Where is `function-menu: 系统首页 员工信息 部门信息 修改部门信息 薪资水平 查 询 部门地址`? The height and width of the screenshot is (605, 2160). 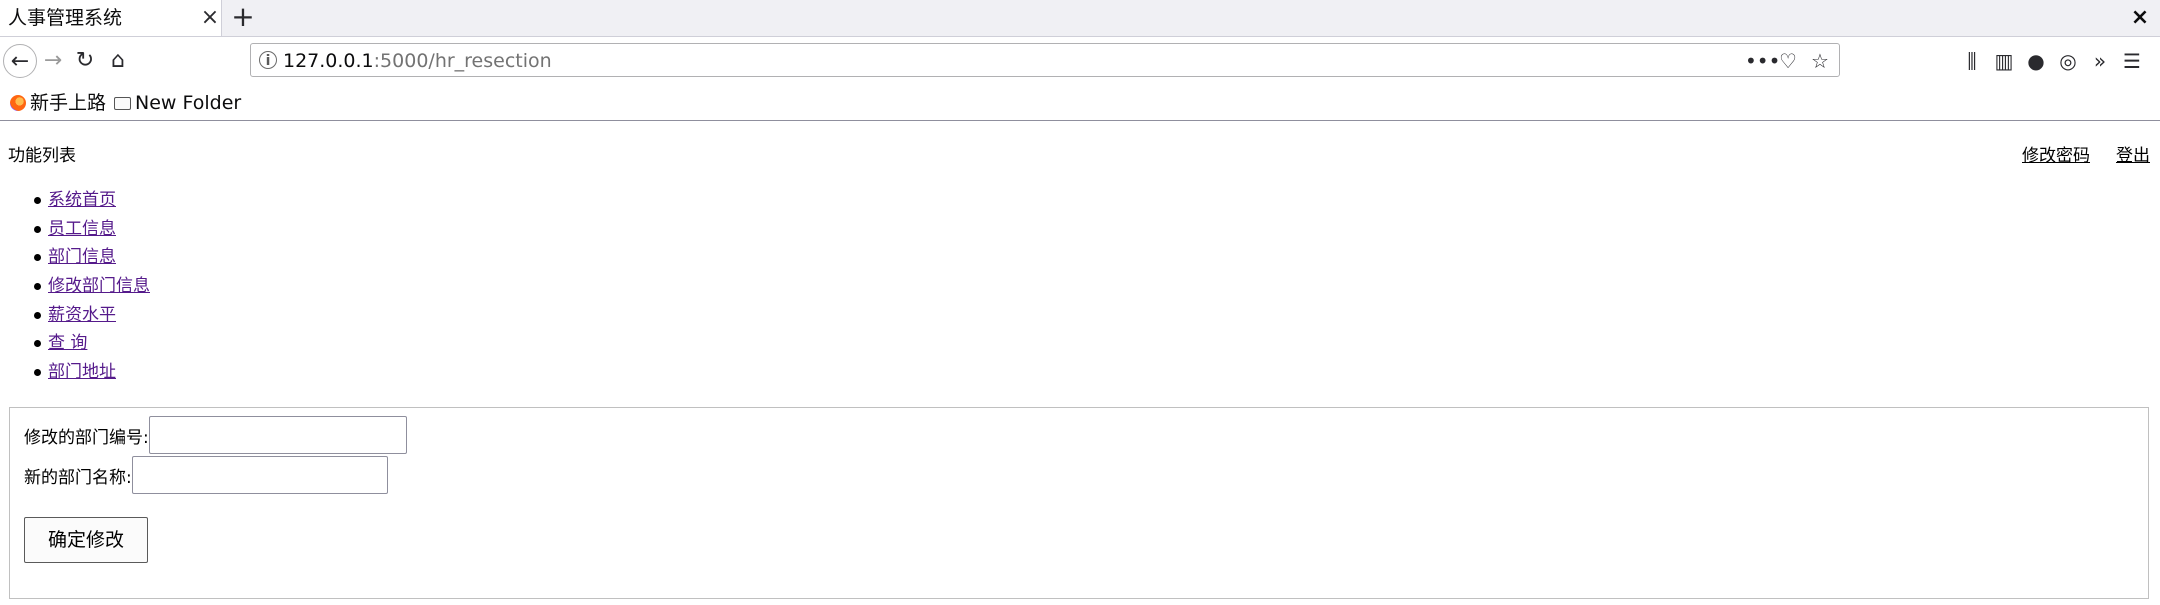 function-menu: 系统首页 员工信息 部门信息 修改部门信息 薪资水平 查 询 部门地址 is located at coordinates (75, 289).